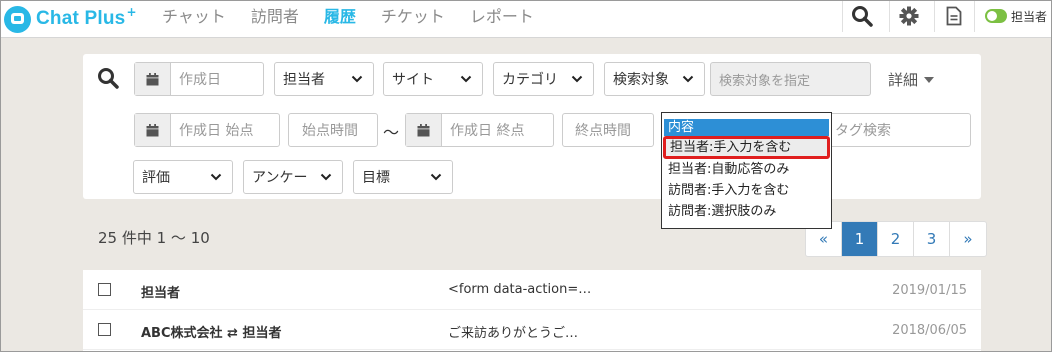  Describe the element at coordinates (413, 80) in the screenshot. I see `site-select-label: サイト` at that location.